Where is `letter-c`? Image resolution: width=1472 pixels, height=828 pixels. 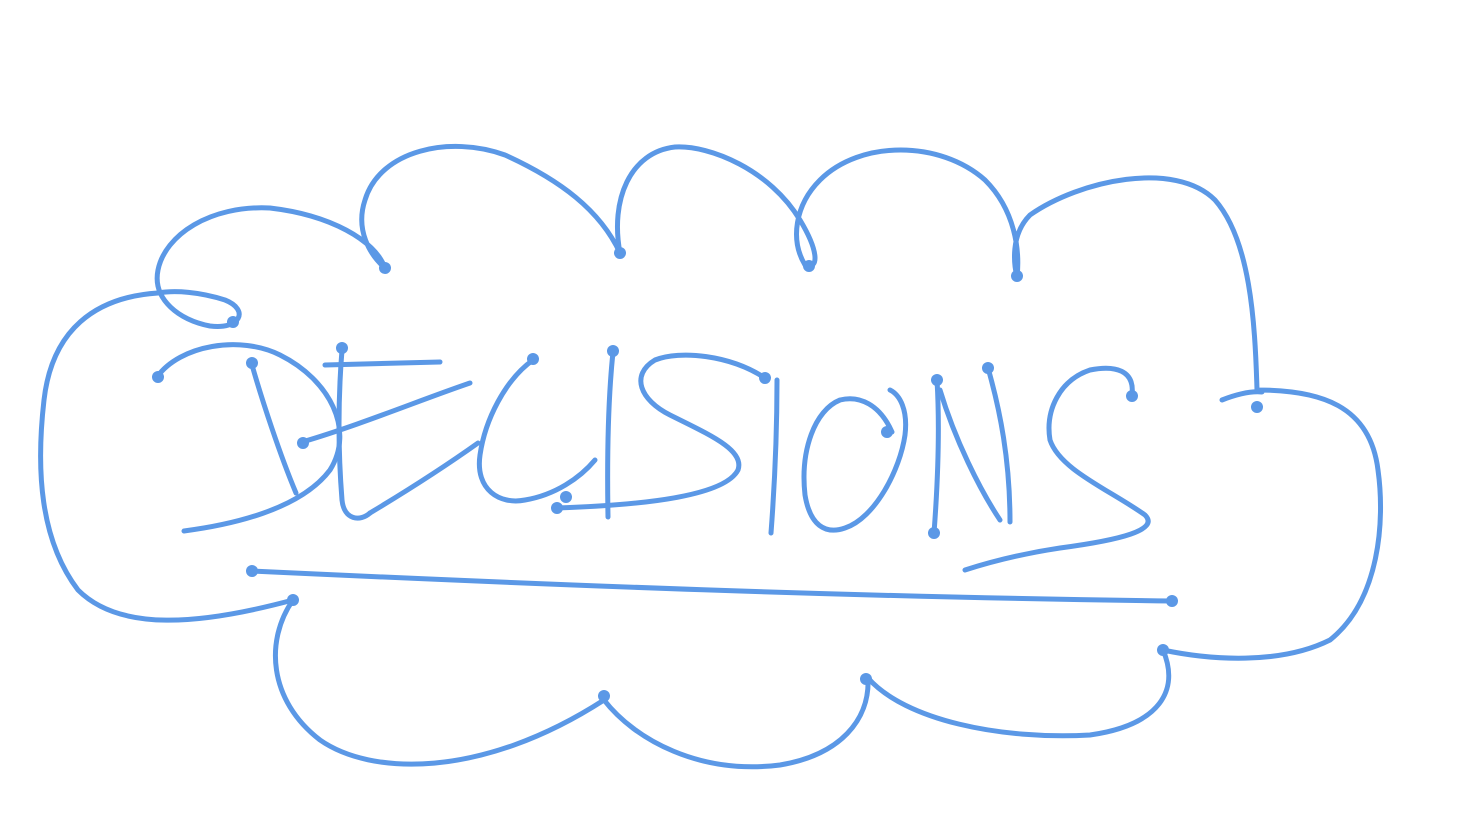 letter-c is located at coordinates (537, 430).